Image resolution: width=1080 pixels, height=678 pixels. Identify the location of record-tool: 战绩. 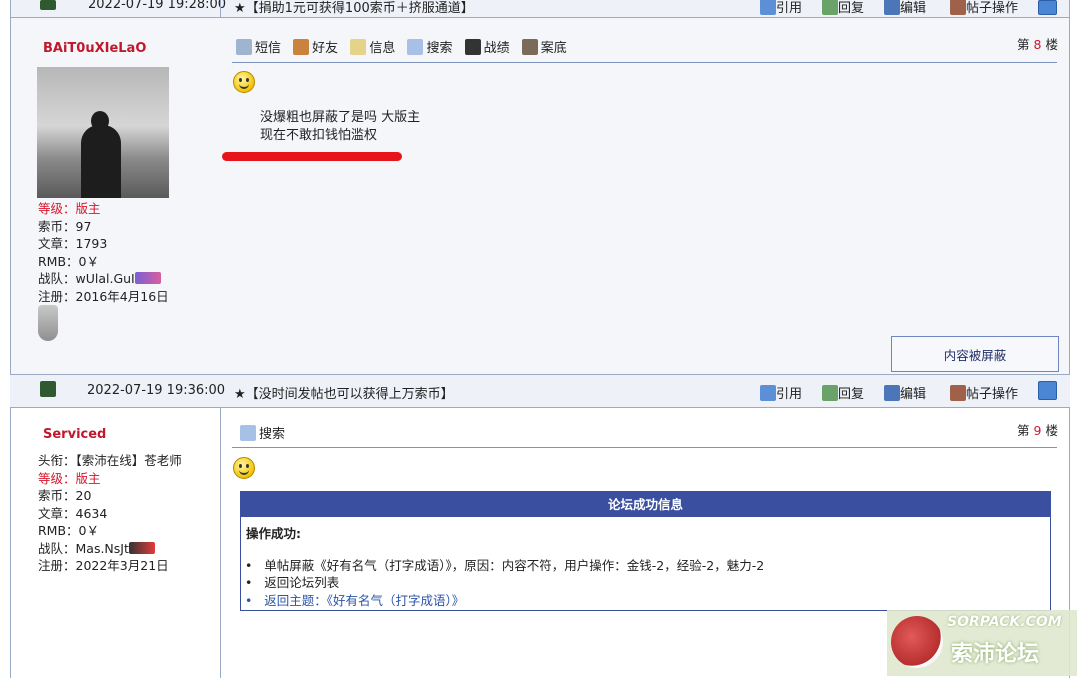
(487, 46).